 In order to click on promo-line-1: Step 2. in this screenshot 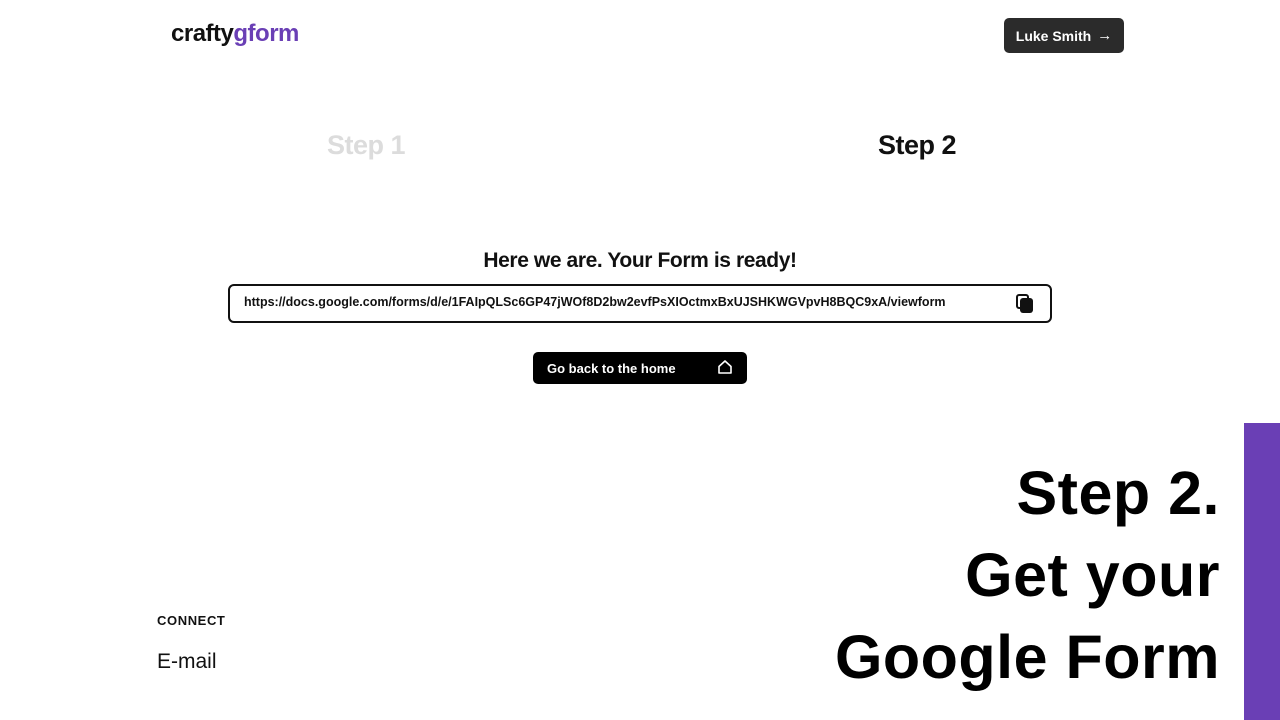, I will do `click(1118, 493)`.